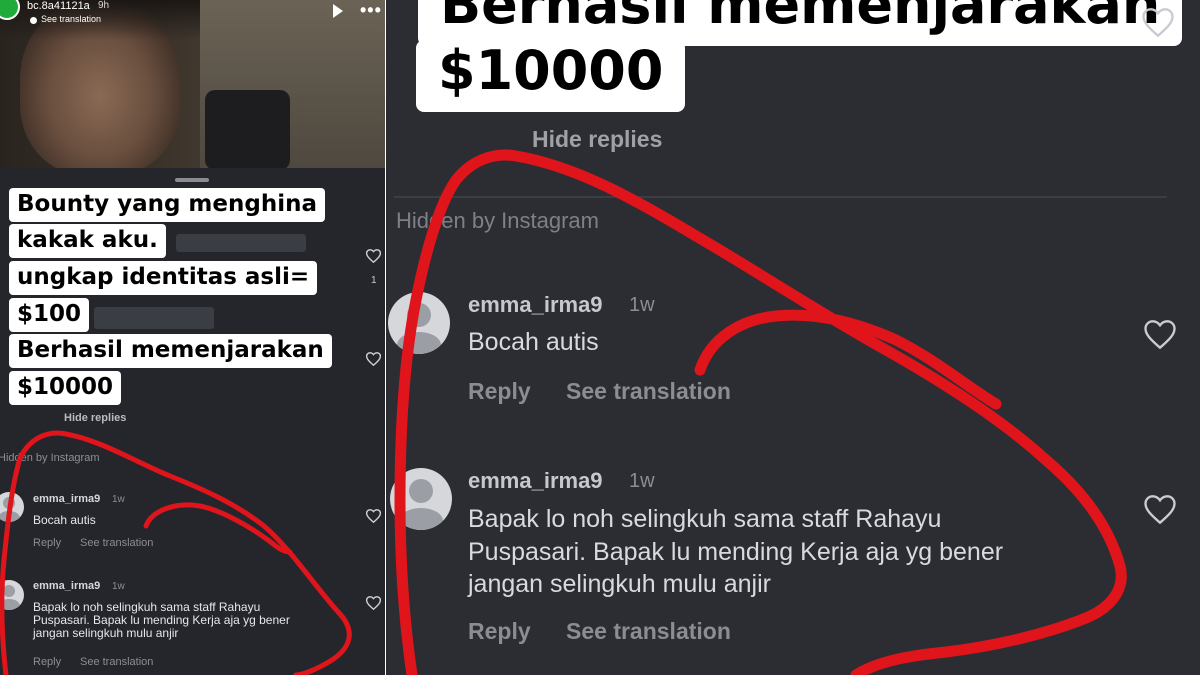 This screenshot has width=1200, height=675. I want to click on sheet-drag-handle, so click(192, 180).